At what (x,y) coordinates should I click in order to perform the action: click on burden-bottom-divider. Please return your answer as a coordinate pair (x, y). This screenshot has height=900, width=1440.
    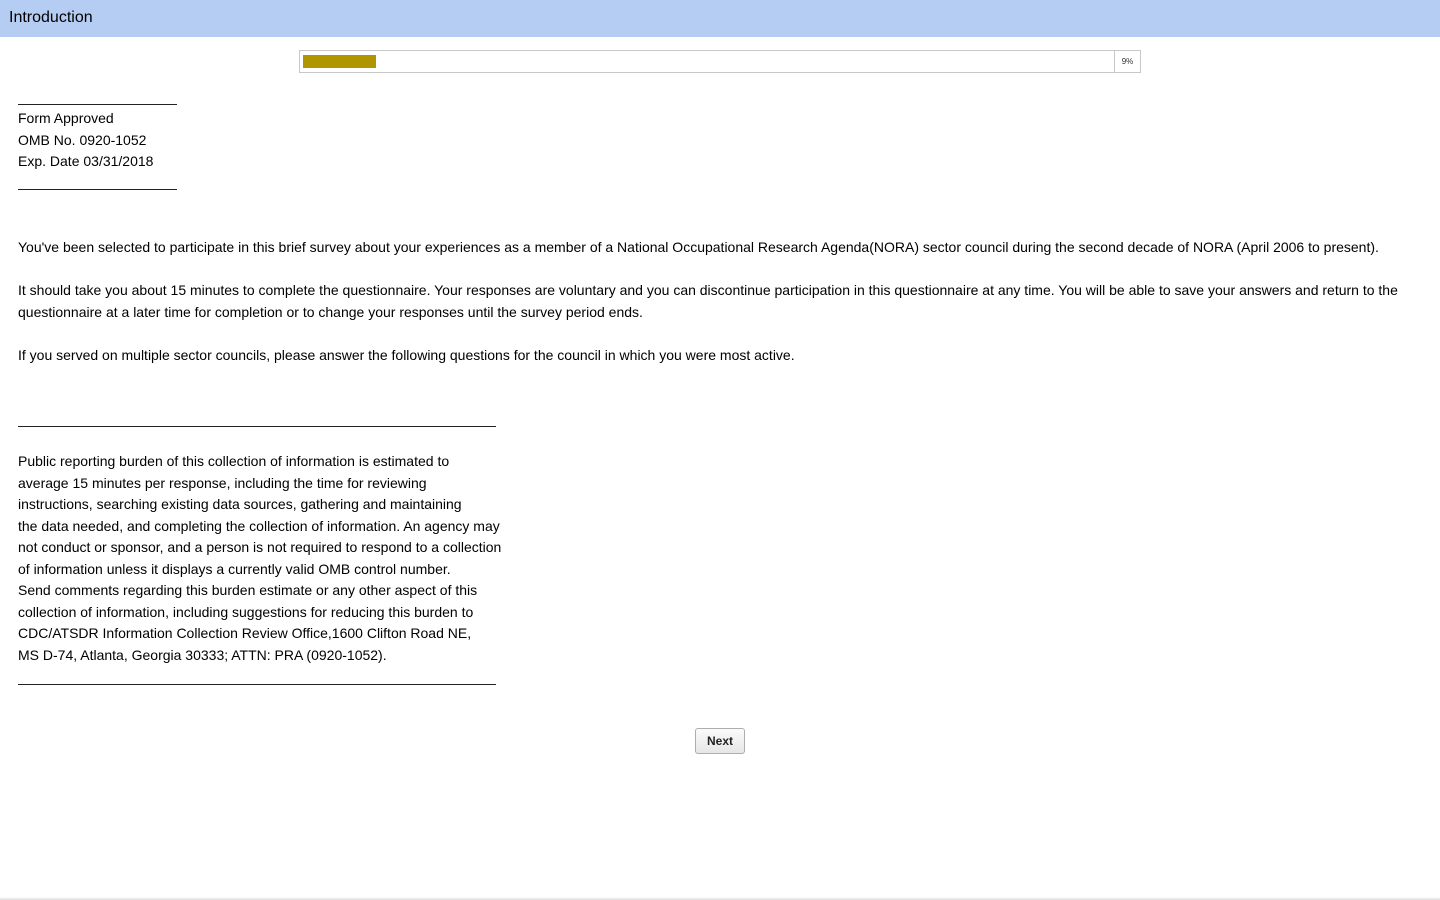
    Looking at the image, I should click on (257, 684).